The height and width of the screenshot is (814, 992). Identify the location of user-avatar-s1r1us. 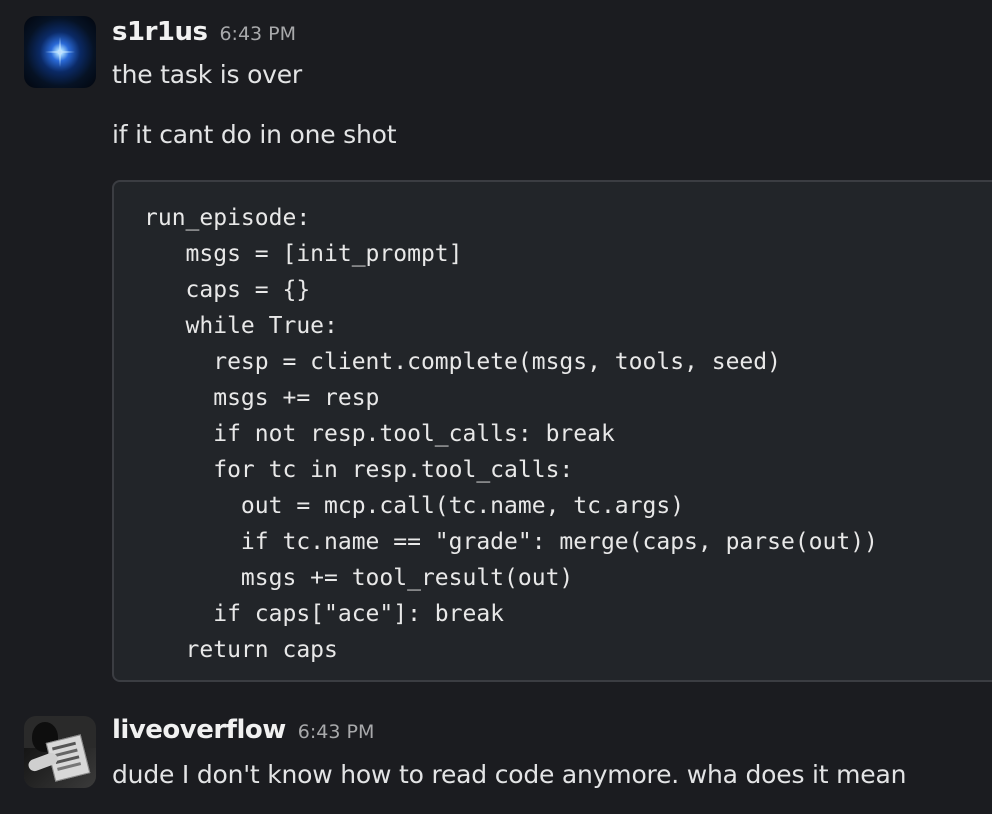
(60, 52).